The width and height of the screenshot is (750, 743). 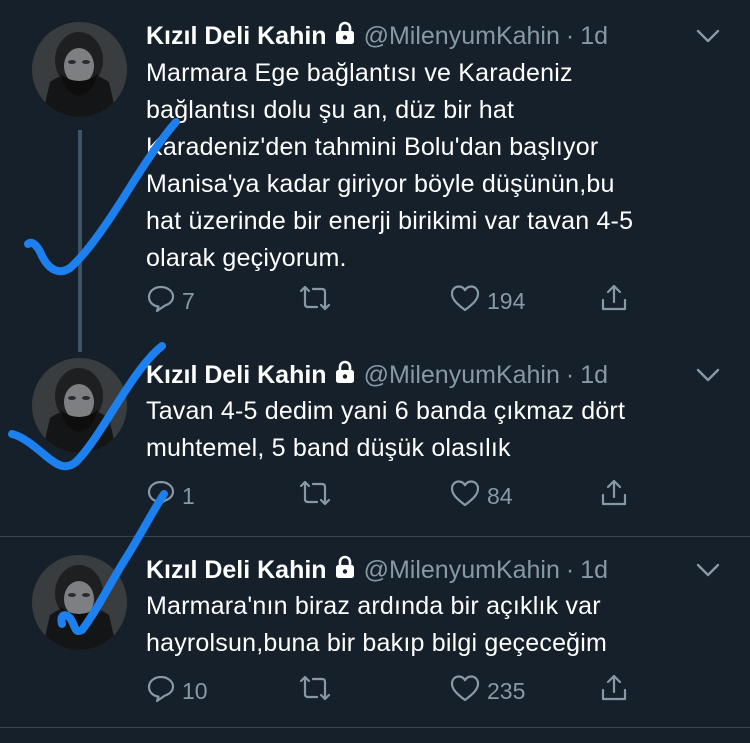 What do you see at coordinates (188, 300) in the screenshot?
I see `reply-count: 7` at bounding box center [188, 300].